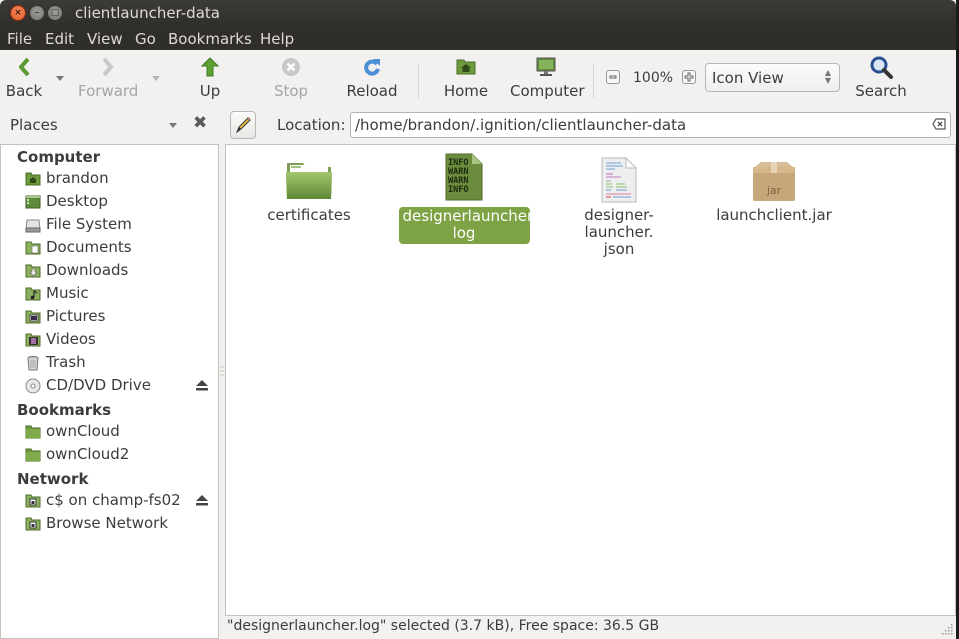 The image size is (959, 639). Describe the element at coordinates (210, 39) in the screenshot. I see `menu-bookmarks: Bookmarks` at that location.